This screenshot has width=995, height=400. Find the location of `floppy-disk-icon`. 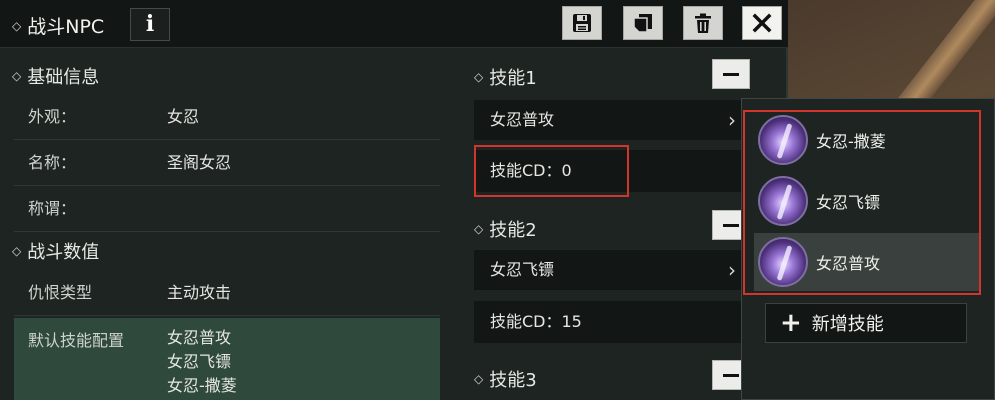

floppy-disk-icon is located at coordinates (582, 23).